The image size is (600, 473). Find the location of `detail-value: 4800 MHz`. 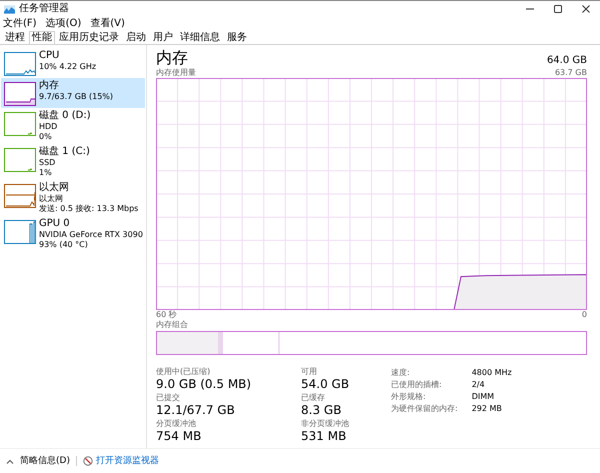

detail-value: 4800 MHz is located at coordinates (492, 372).